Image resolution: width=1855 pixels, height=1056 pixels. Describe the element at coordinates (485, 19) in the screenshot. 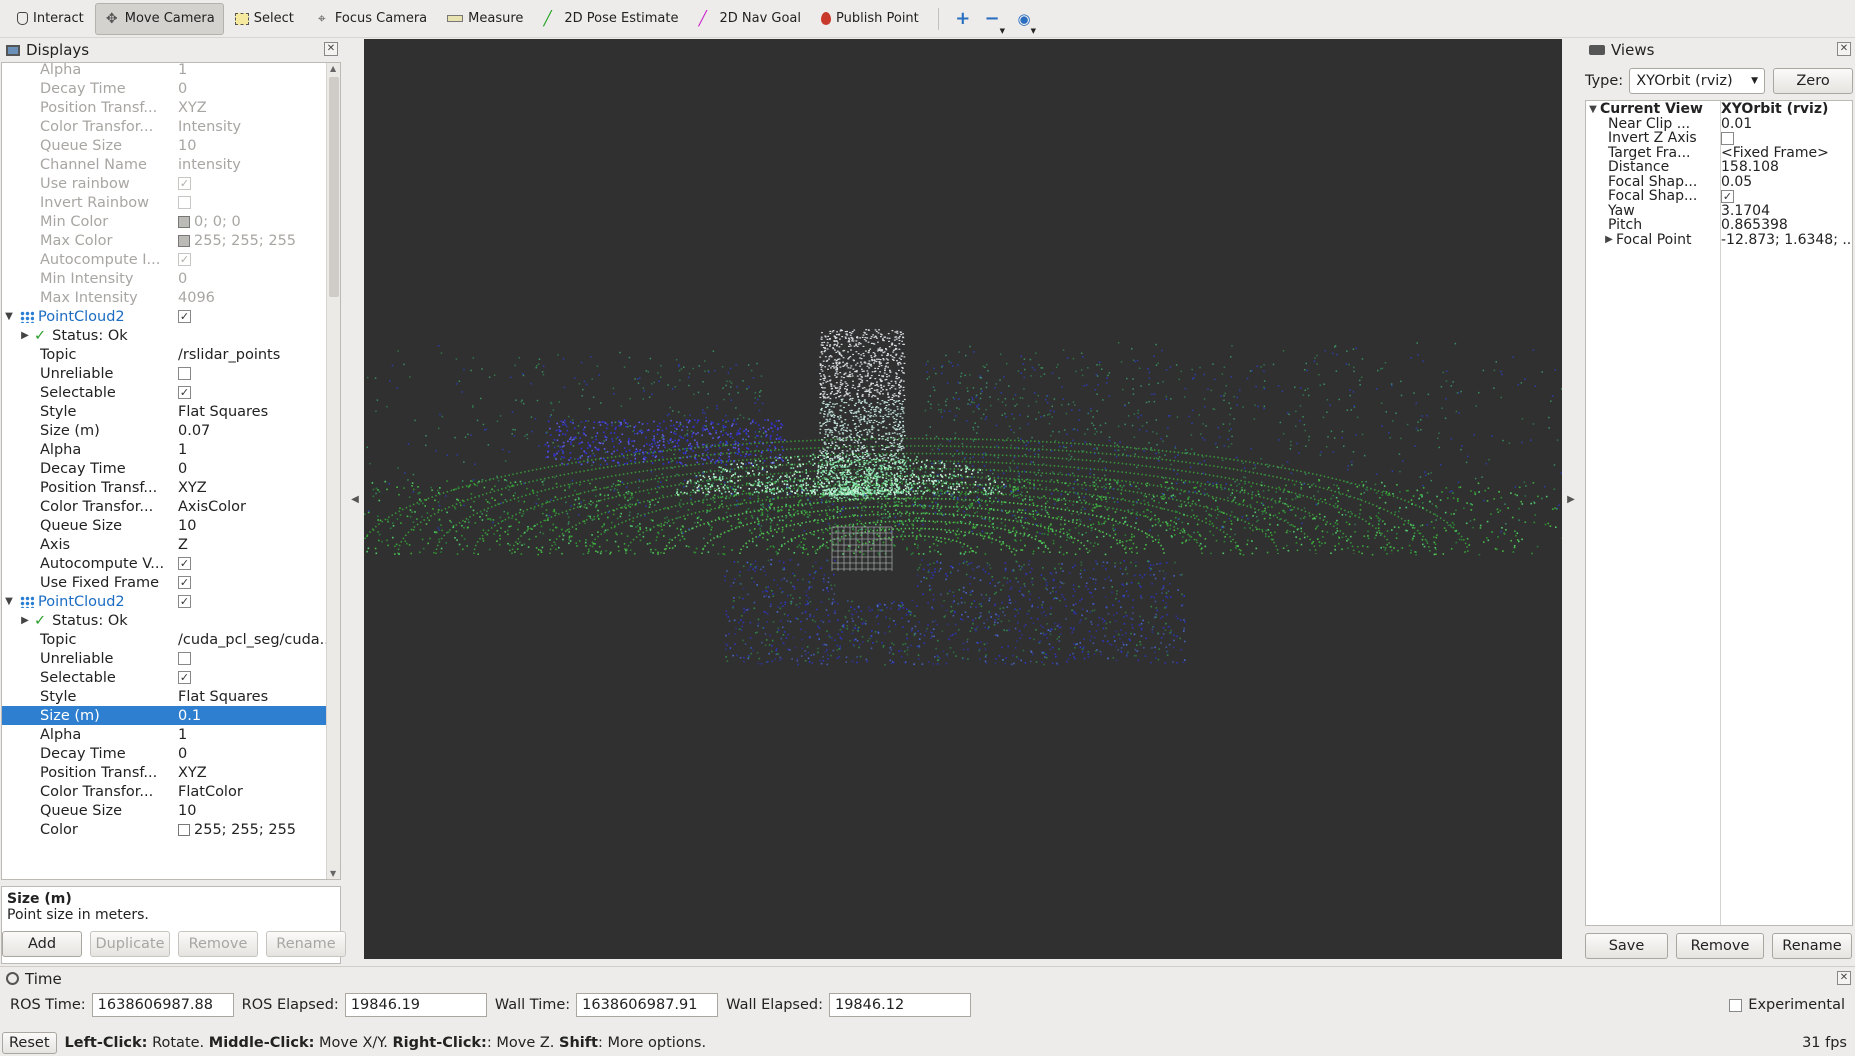

I see `tool-measure: Measure` at that location.